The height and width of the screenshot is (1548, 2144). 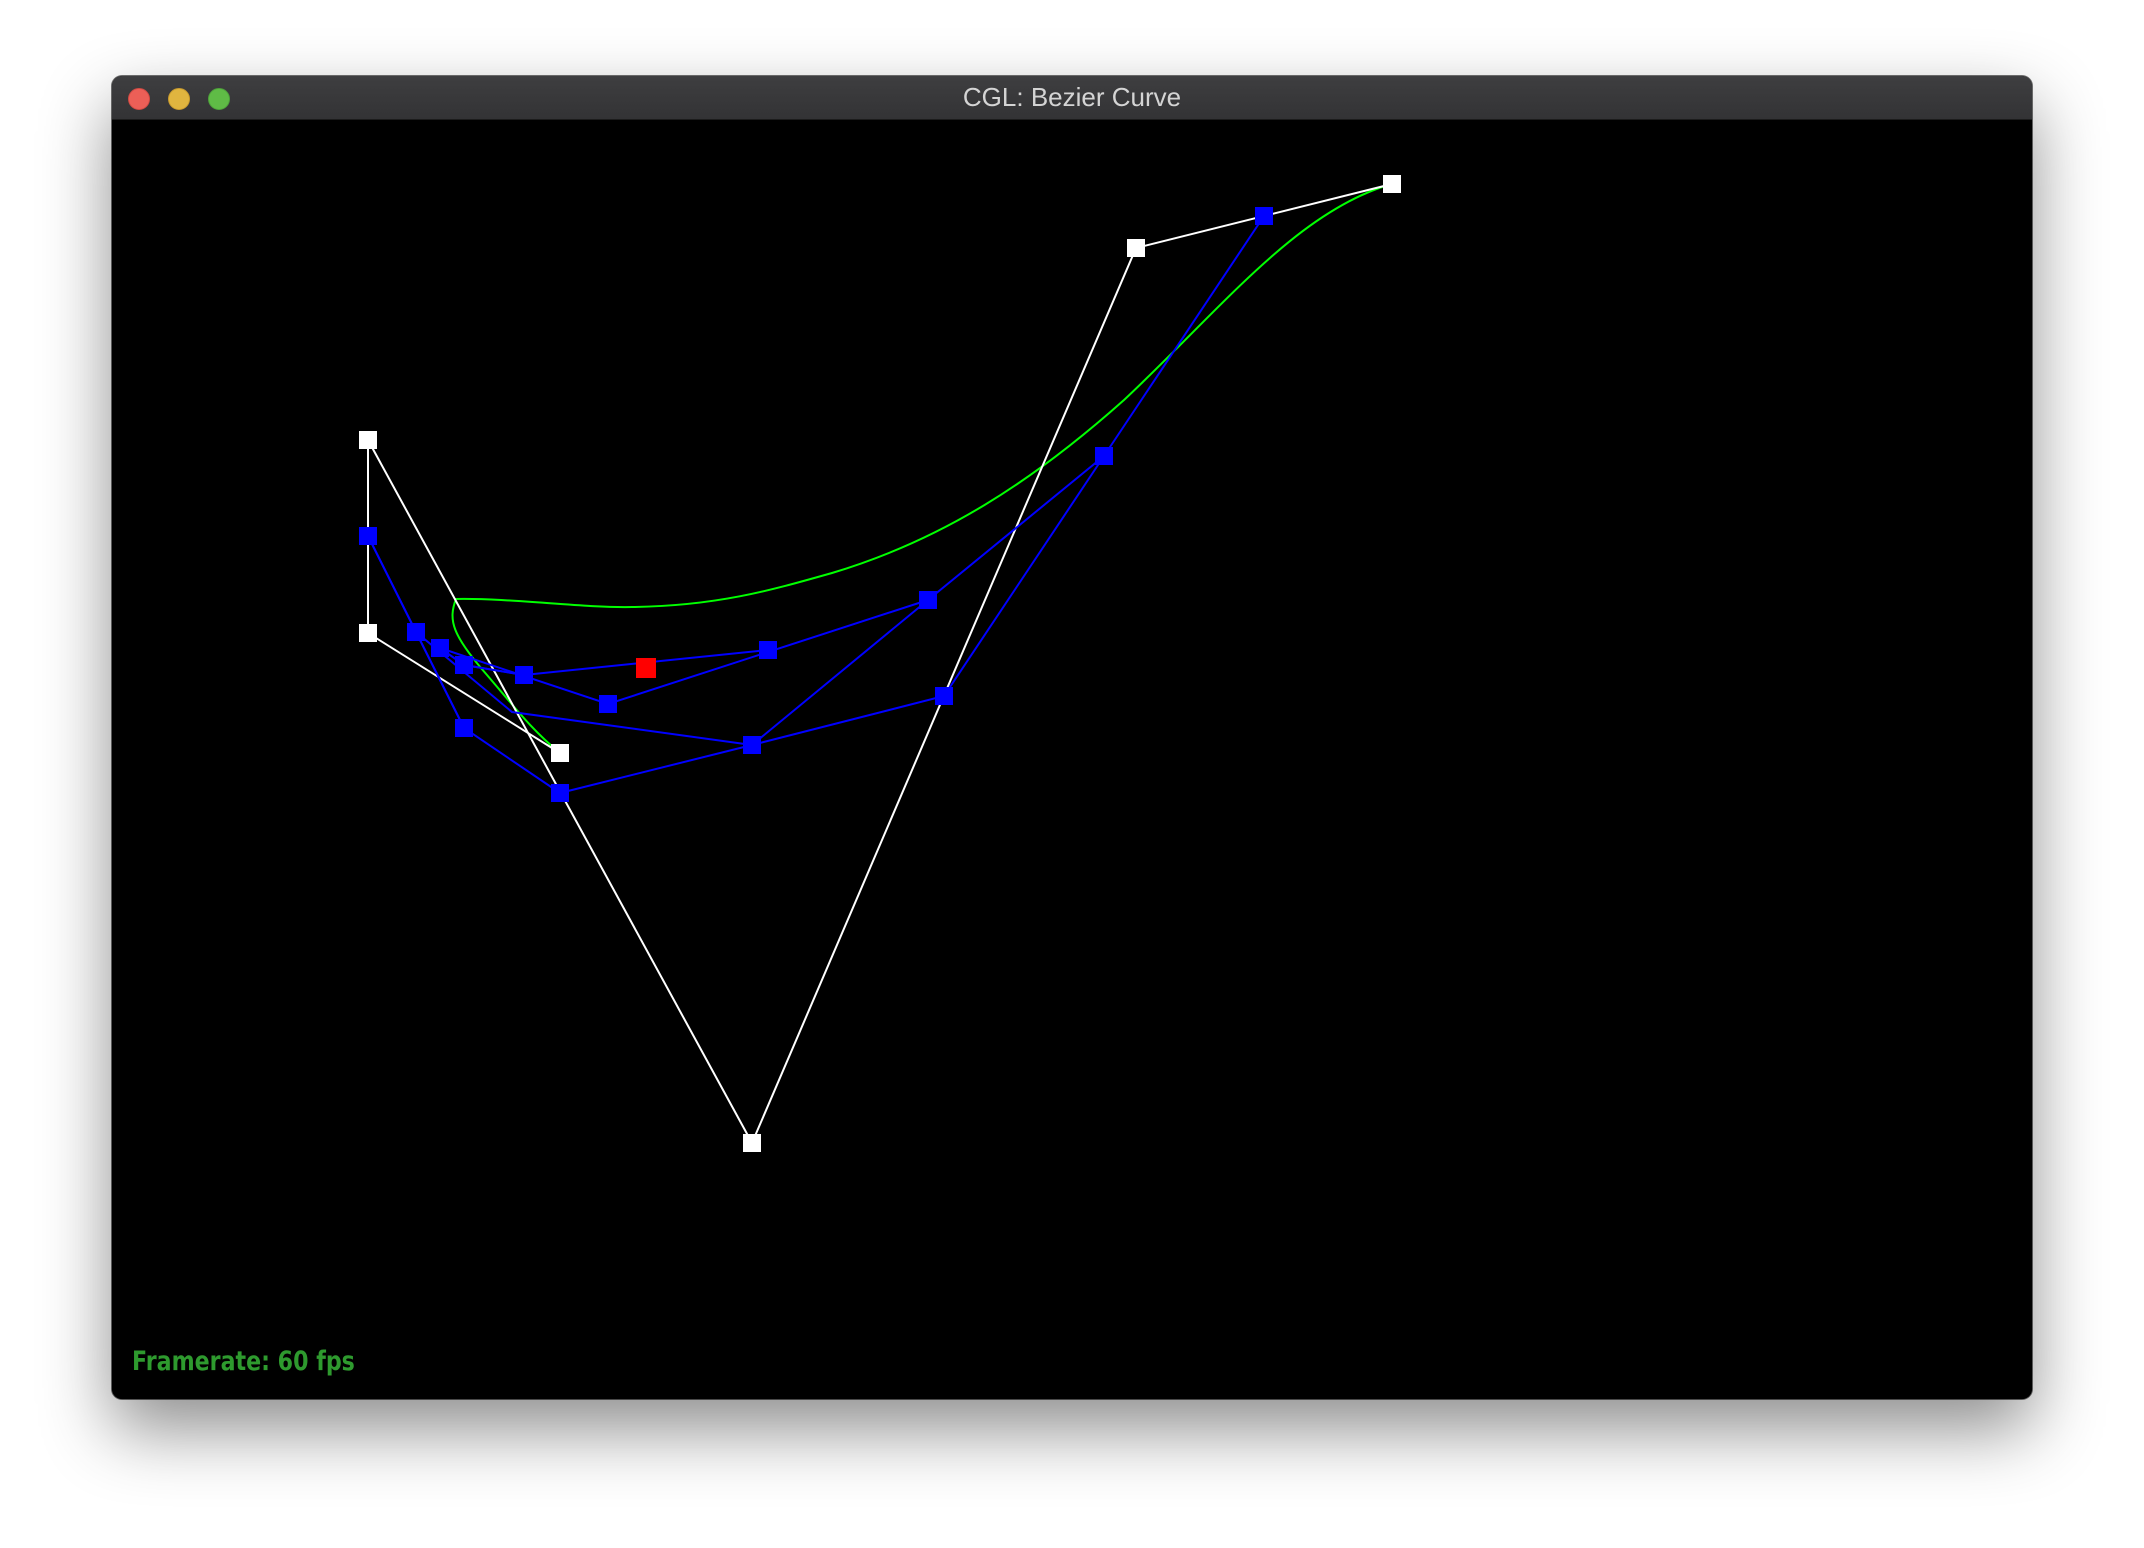 I want to click on title-bar: CGL: Bezier Curve, so click(x=1072, y=98).